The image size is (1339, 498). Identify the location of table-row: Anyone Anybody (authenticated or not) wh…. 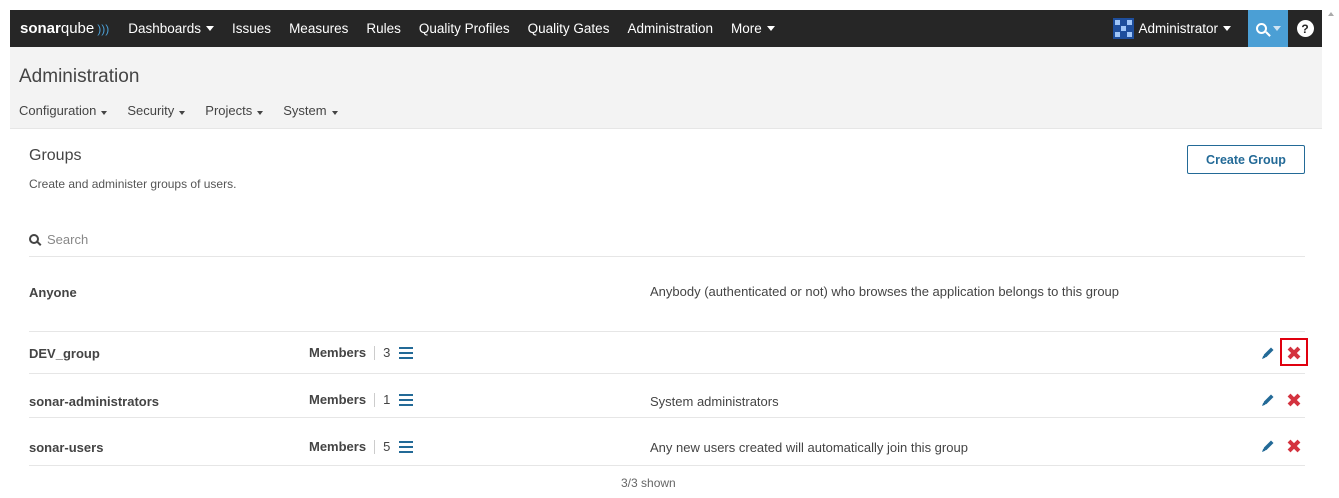
(667, 295).